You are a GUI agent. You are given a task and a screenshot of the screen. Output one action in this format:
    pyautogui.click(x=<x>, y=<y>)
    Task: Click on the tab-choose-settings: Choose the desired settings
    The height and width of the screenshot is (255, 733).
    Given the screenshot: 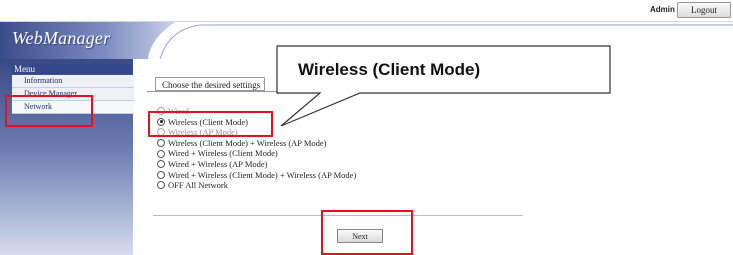 What is the action you would take?
    pyautogui.click(x=210, y=84)
    